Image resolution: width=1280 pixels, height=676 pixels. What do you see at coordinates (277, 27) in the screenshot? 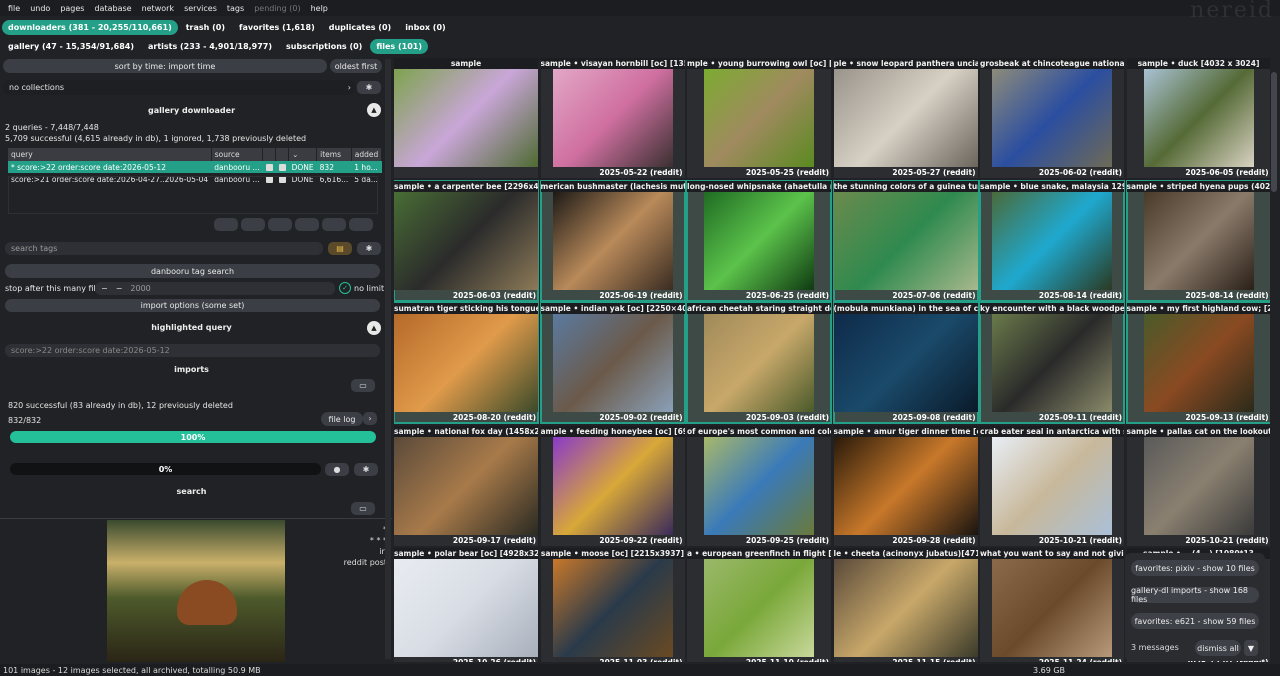
I see `tab-favorites: favorites (1,618)` at bounding box center [277, 27].